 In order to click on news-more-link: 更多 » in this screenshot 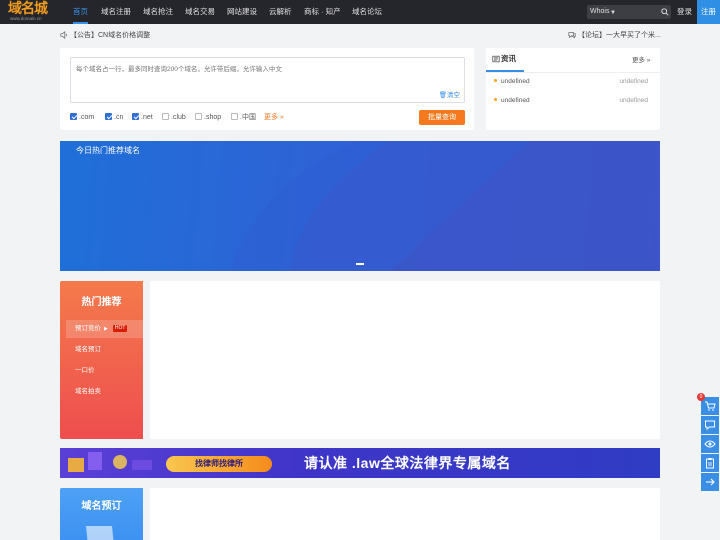, I will do `click(641, 59)`.